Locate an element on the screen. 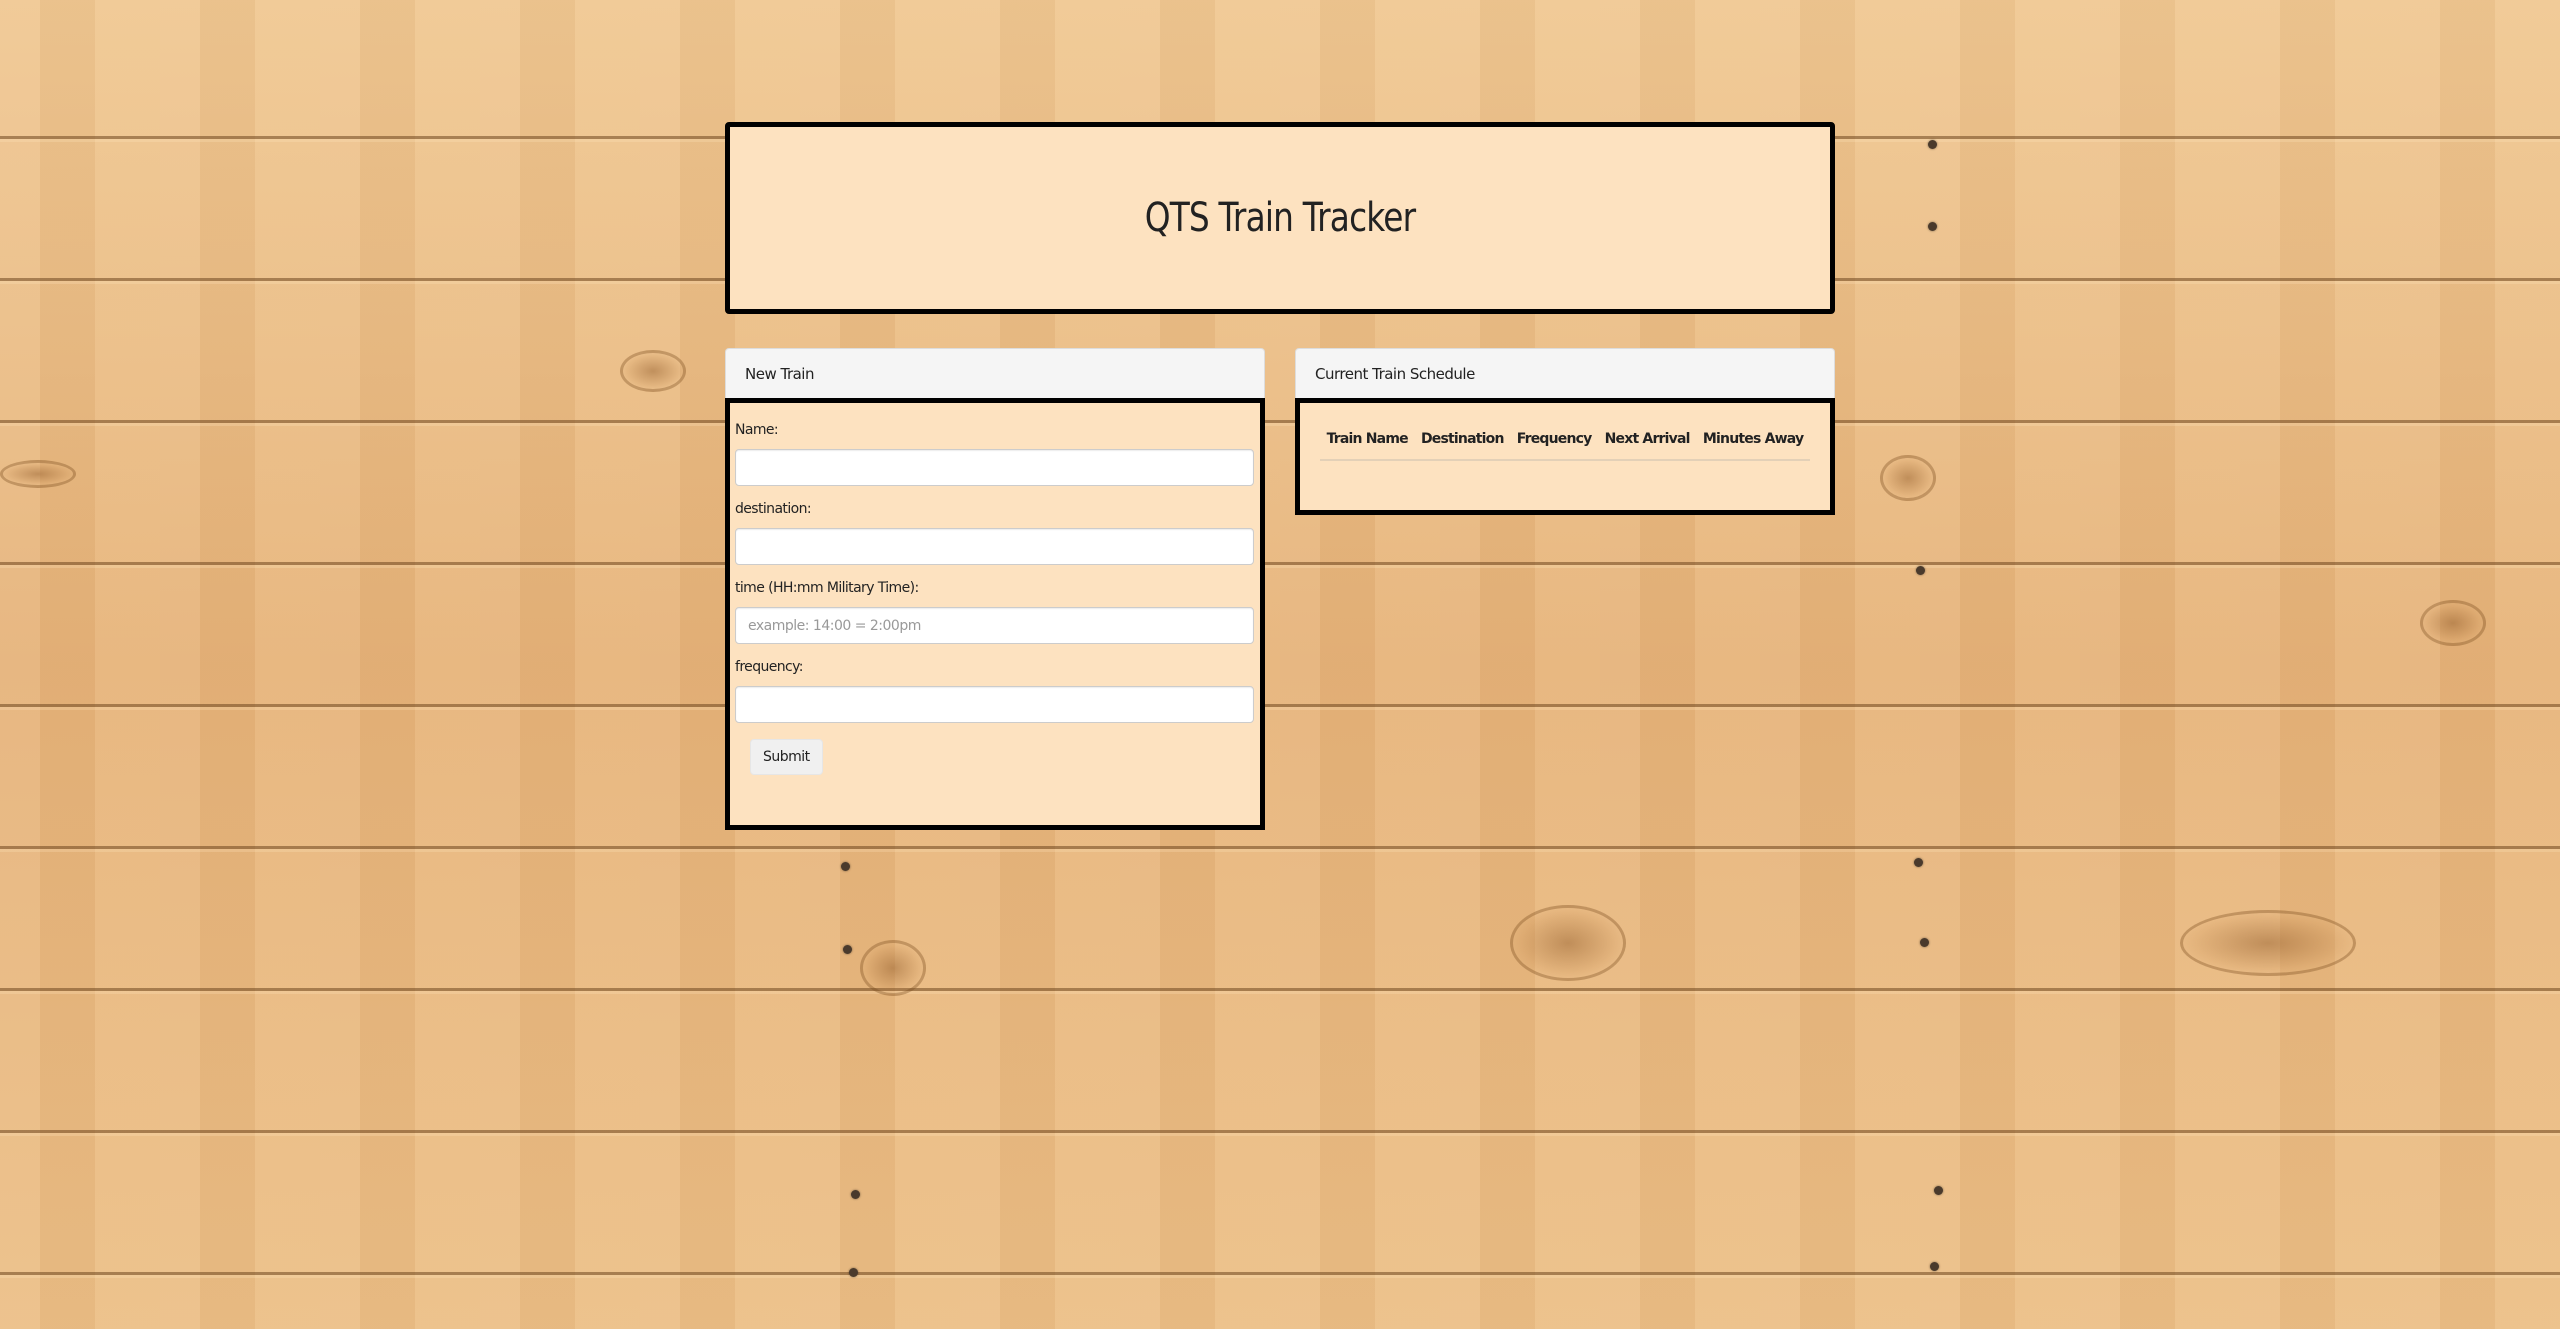 The width and height of the screenshot is (2560, 1329). frequency-form-group: frequency: is located at coordinates (995, 690).